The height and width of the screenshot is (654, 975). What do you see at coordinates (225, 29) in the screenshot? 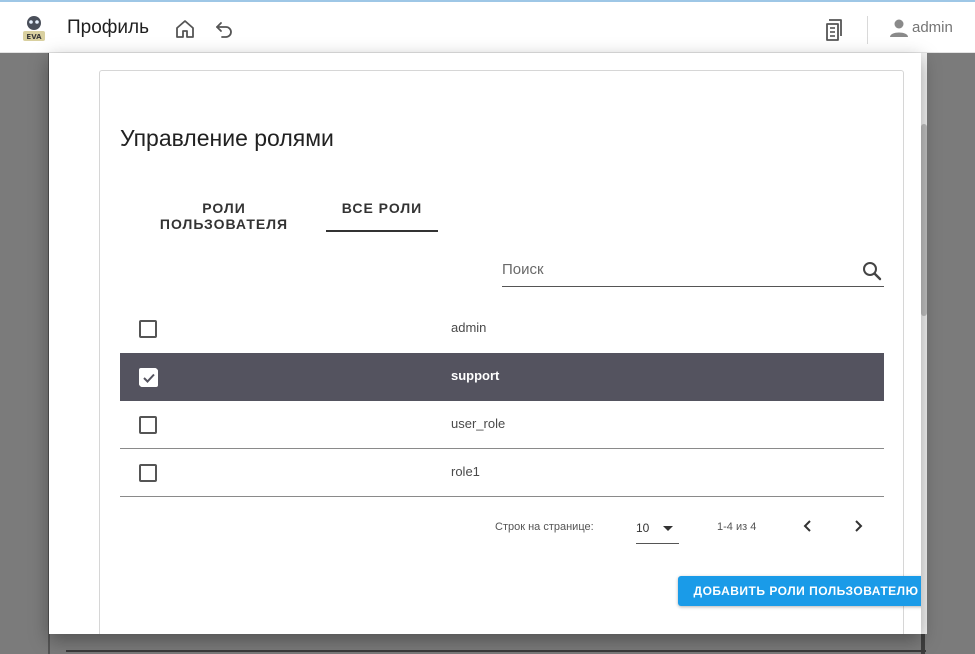
I see `undo-icon` at bounding box center [225, 29].